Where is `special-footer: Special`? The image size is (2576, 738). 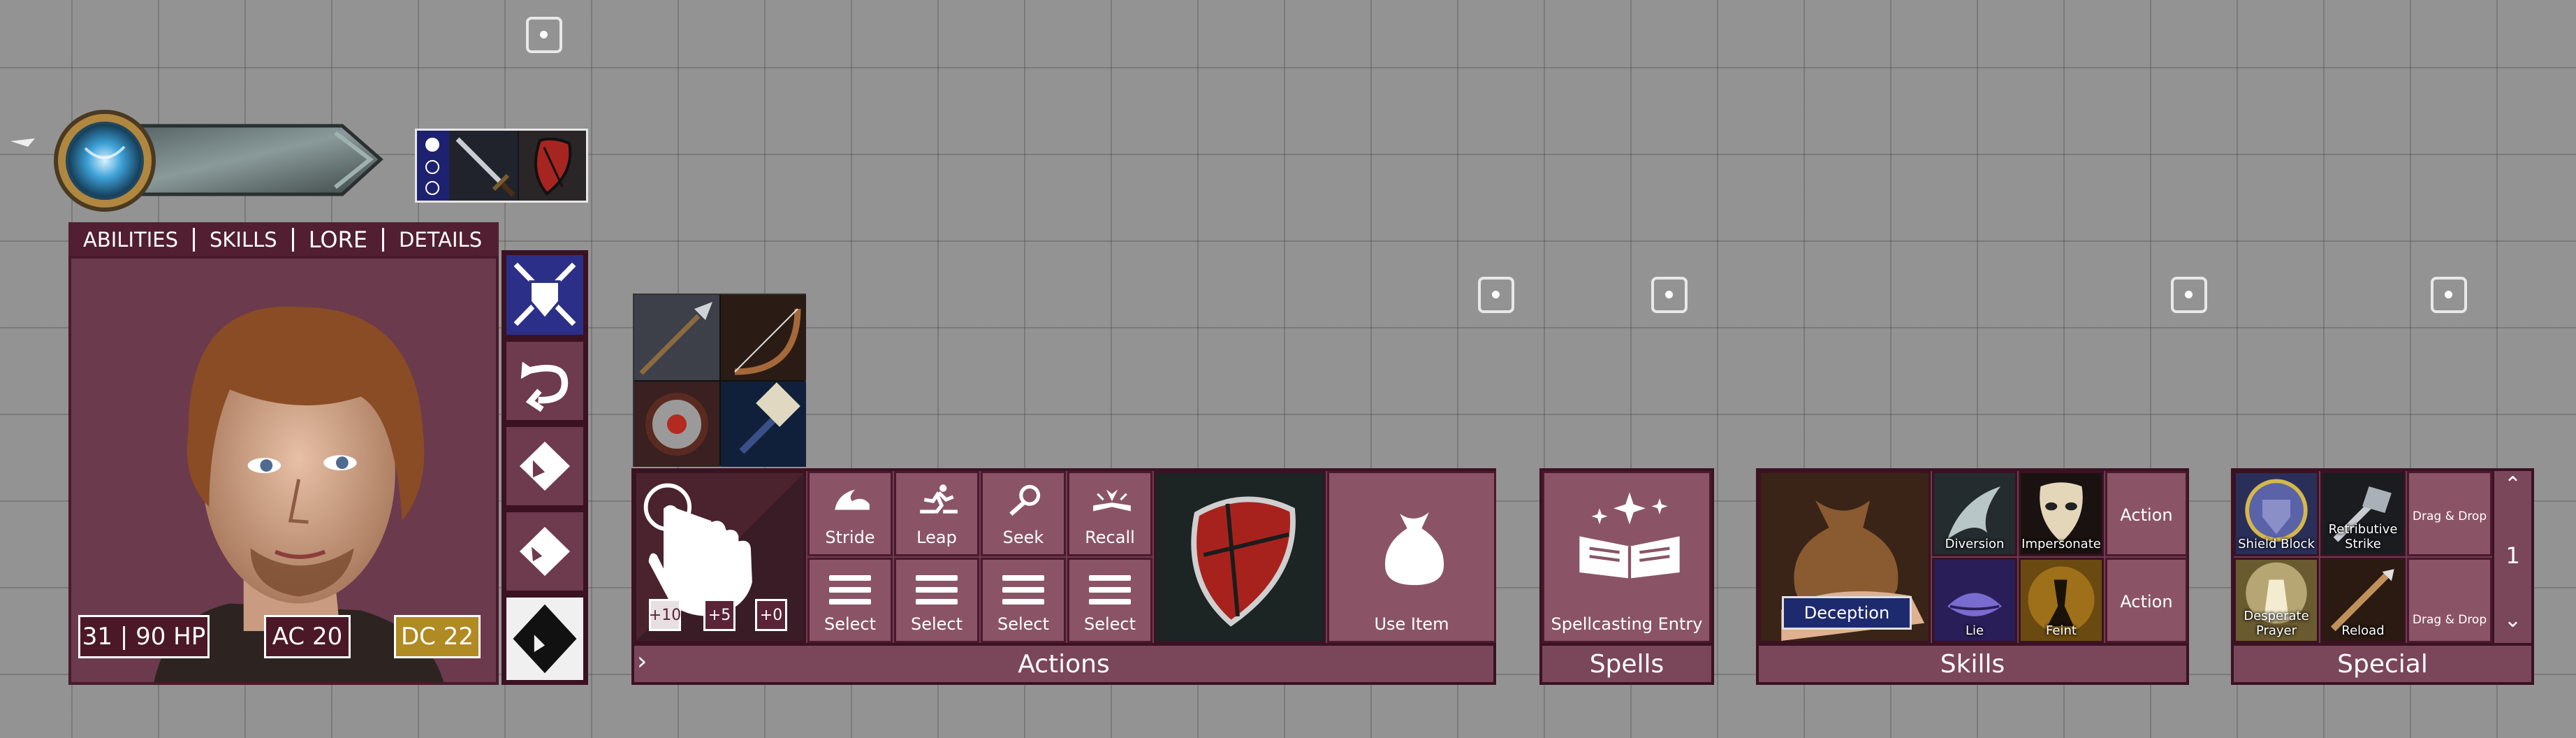
special-footer: Special is located at coordinates (2382, 664).